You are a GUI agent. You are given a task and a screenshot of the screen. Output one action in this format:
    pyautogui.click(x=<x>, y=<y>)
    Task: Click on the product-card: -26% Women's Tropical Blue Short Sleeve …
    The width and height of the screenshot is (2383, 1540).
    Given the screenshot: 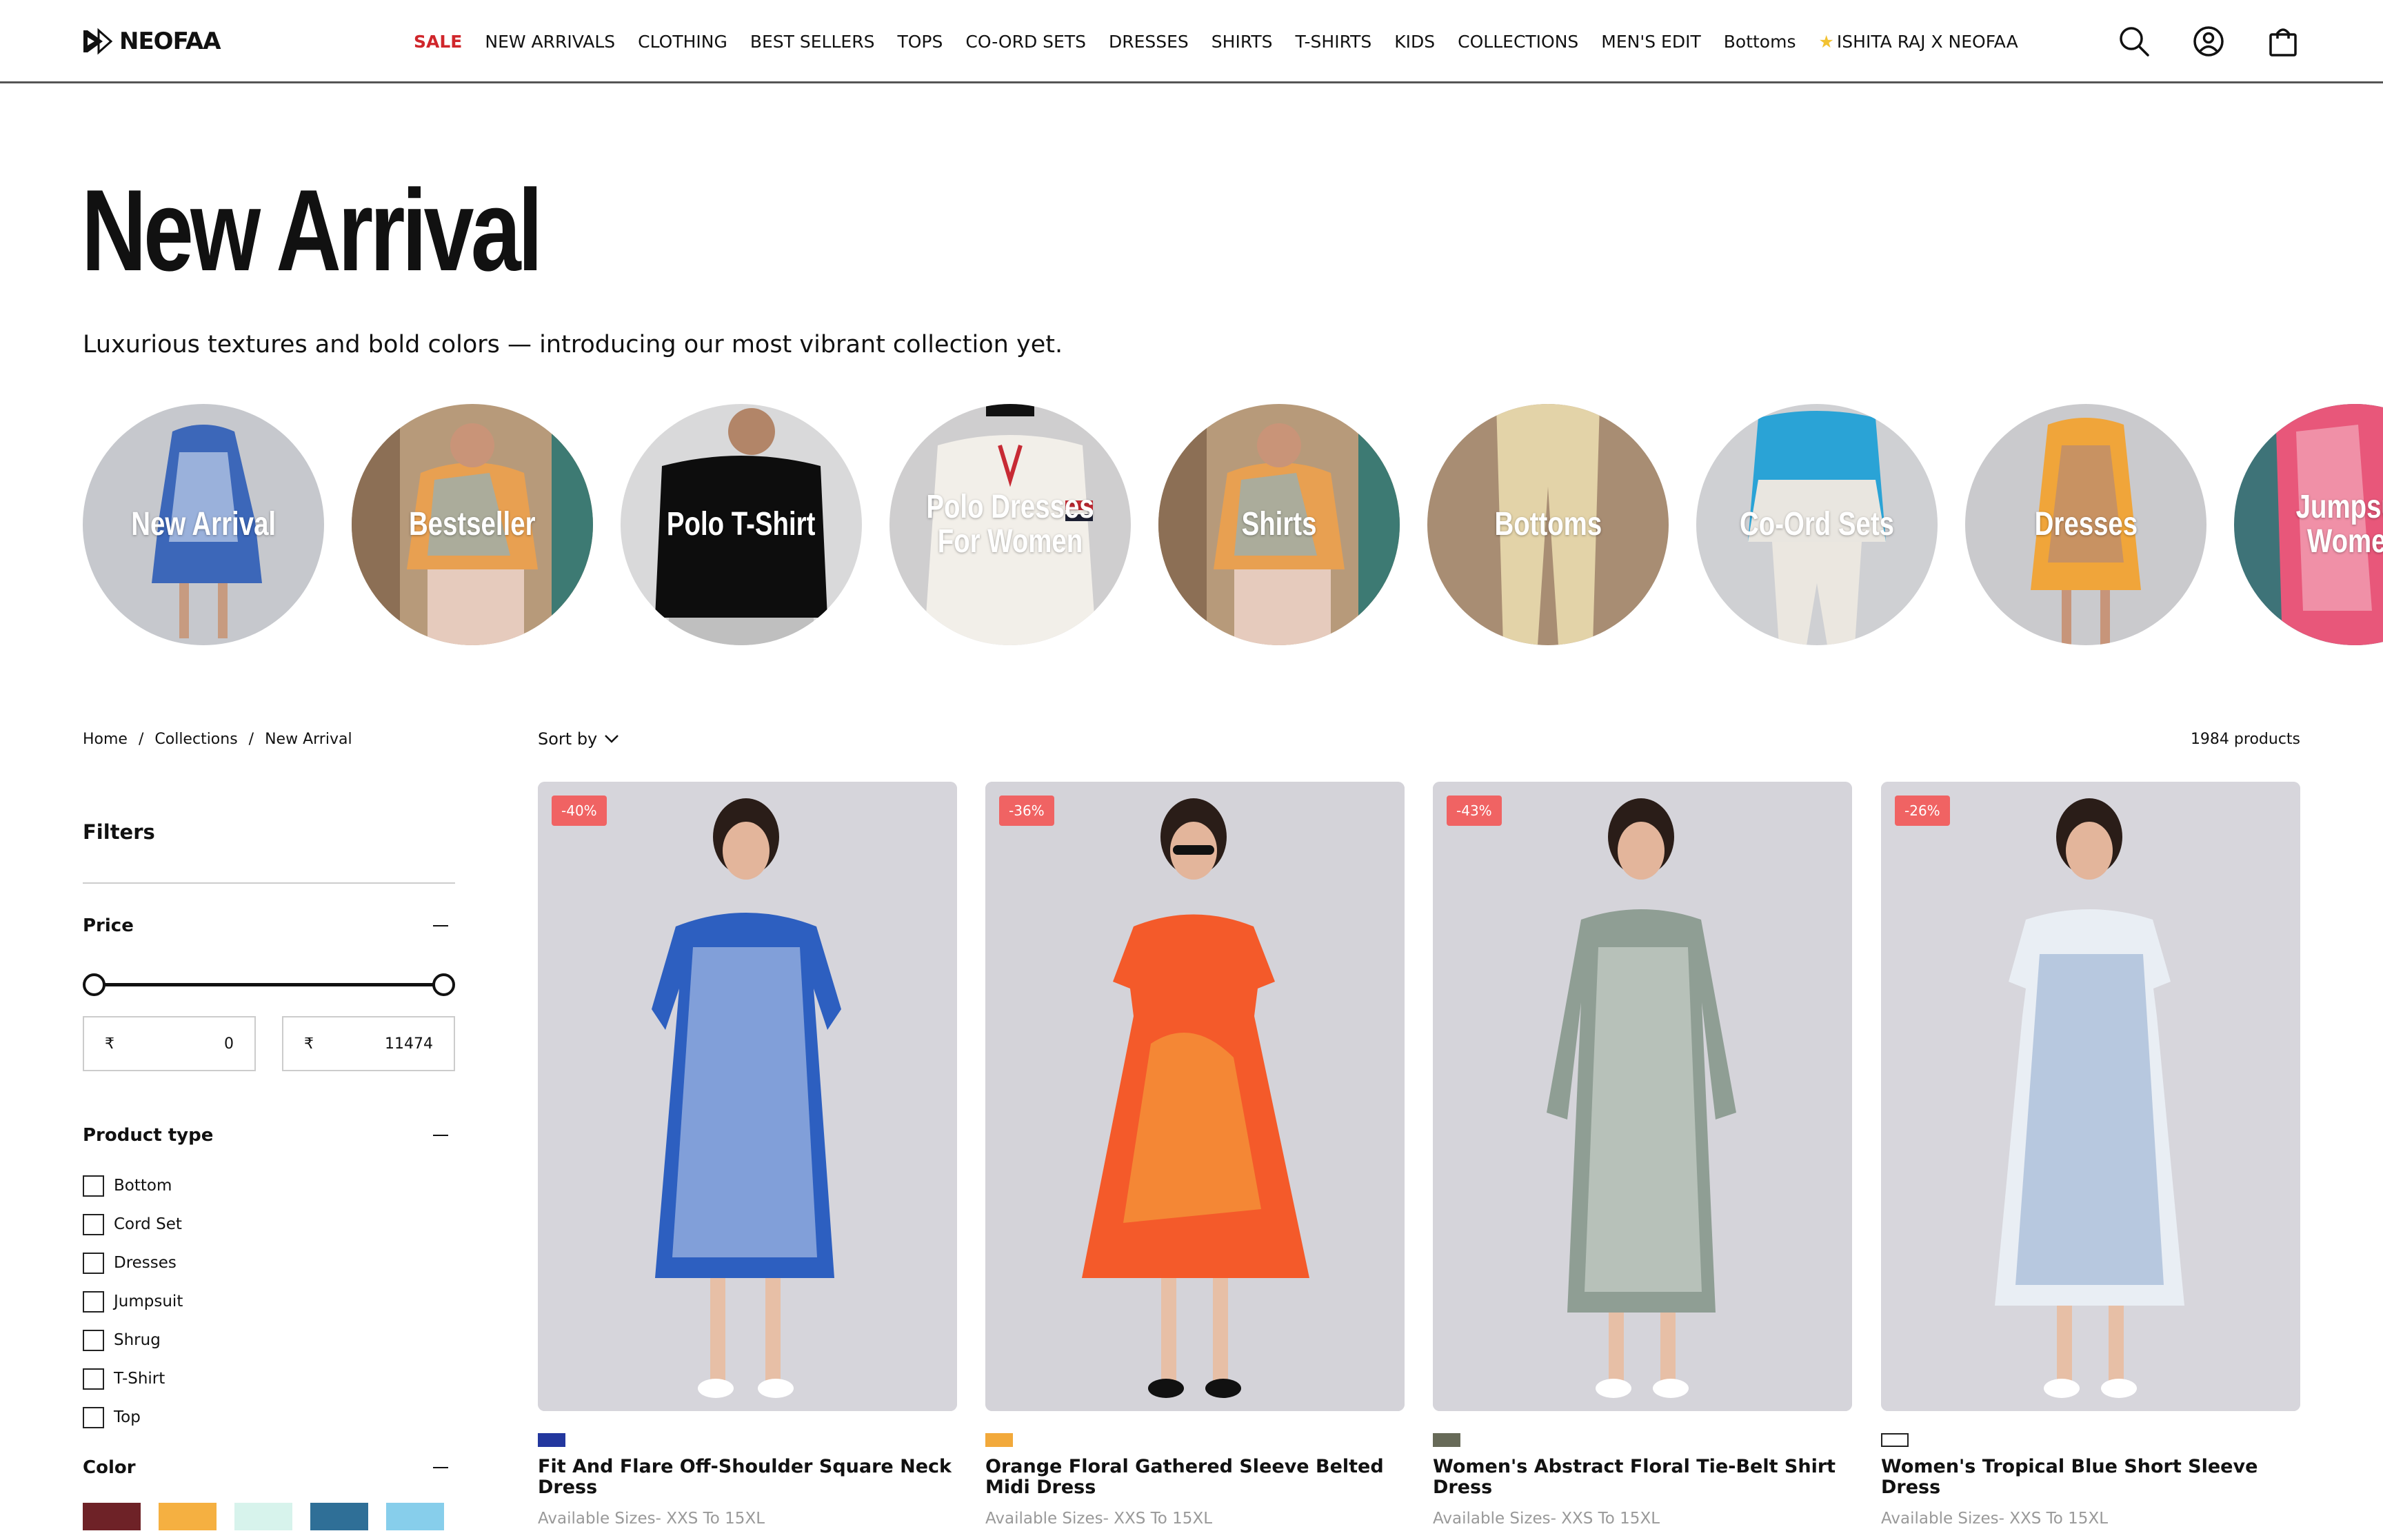 What is the action you would take?
    pyautogui.click(x=2090, y=1155)
    